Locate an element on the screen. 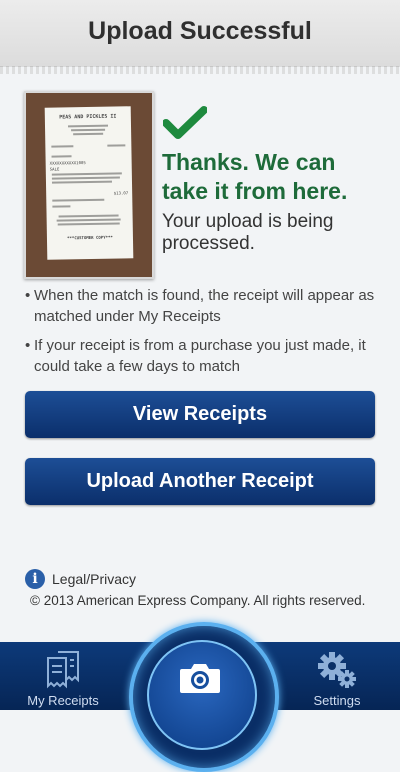 This screenshot has height=772, width=400. success-headline: Thanks. We can take it from here. is located at coordinates (255, 176).